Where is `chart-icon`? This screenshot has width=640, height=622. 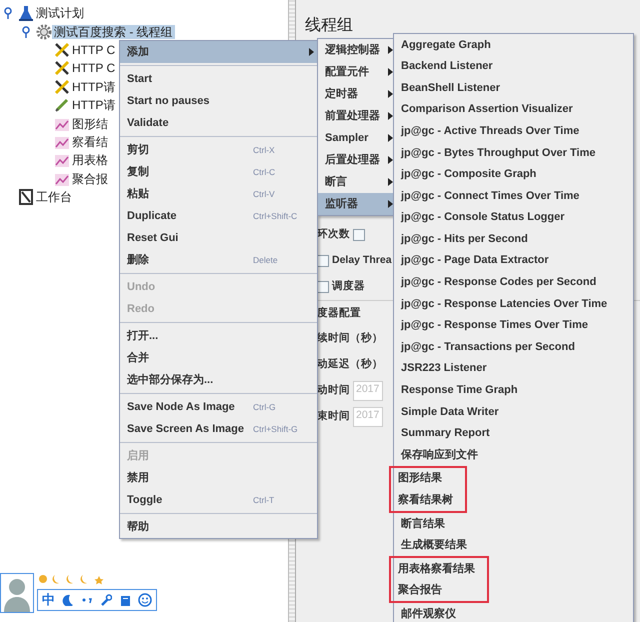 chart-icon is located at coordinates (62, 160).